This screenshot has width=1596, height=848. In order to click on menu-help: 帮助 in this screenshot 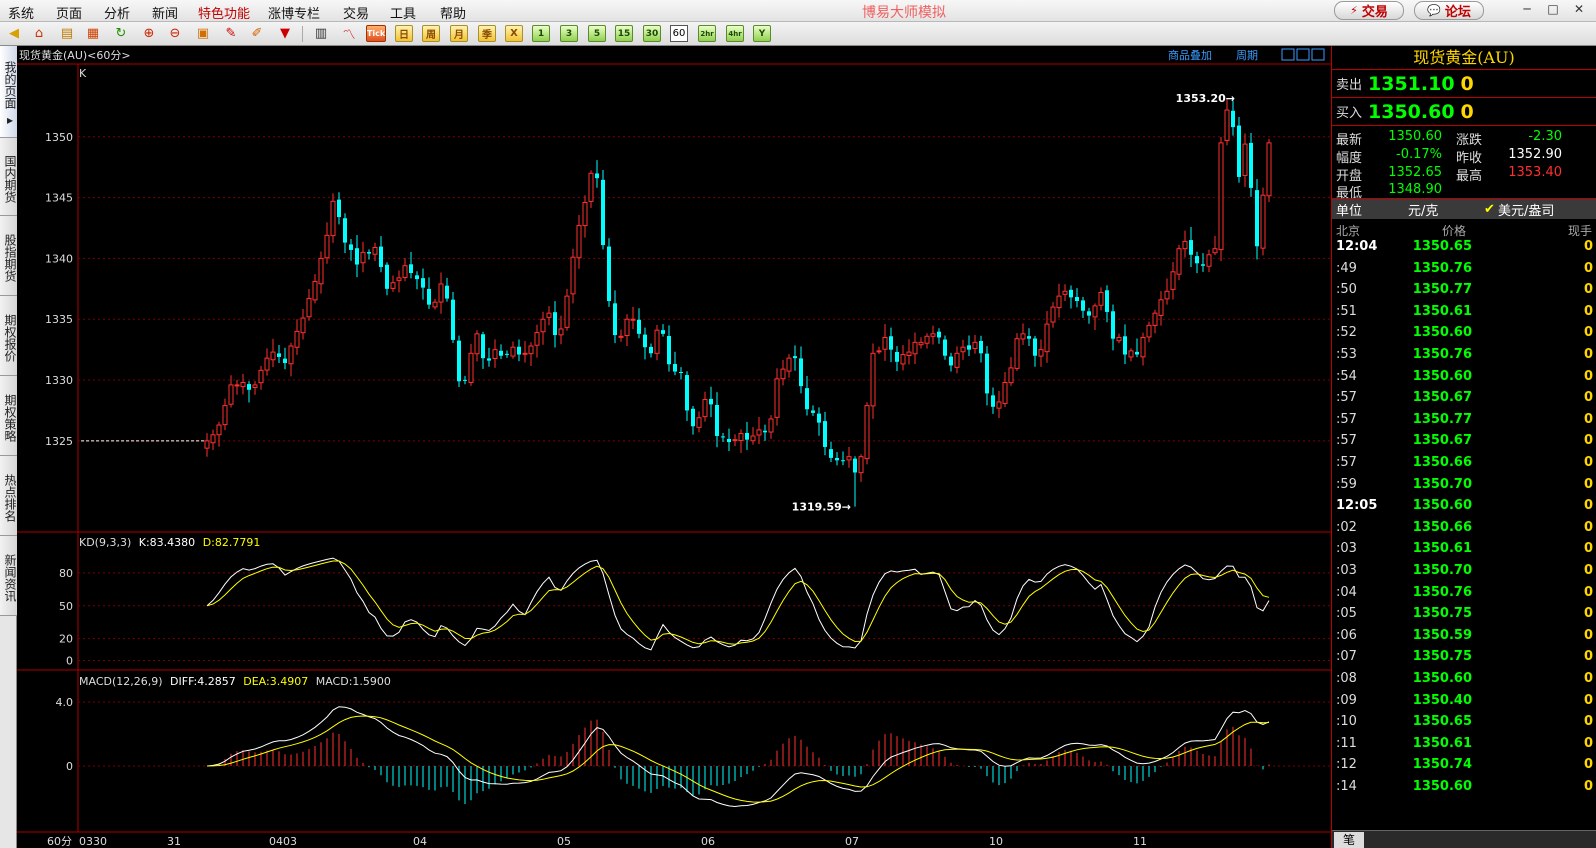, I will do `click(453, 12)`.